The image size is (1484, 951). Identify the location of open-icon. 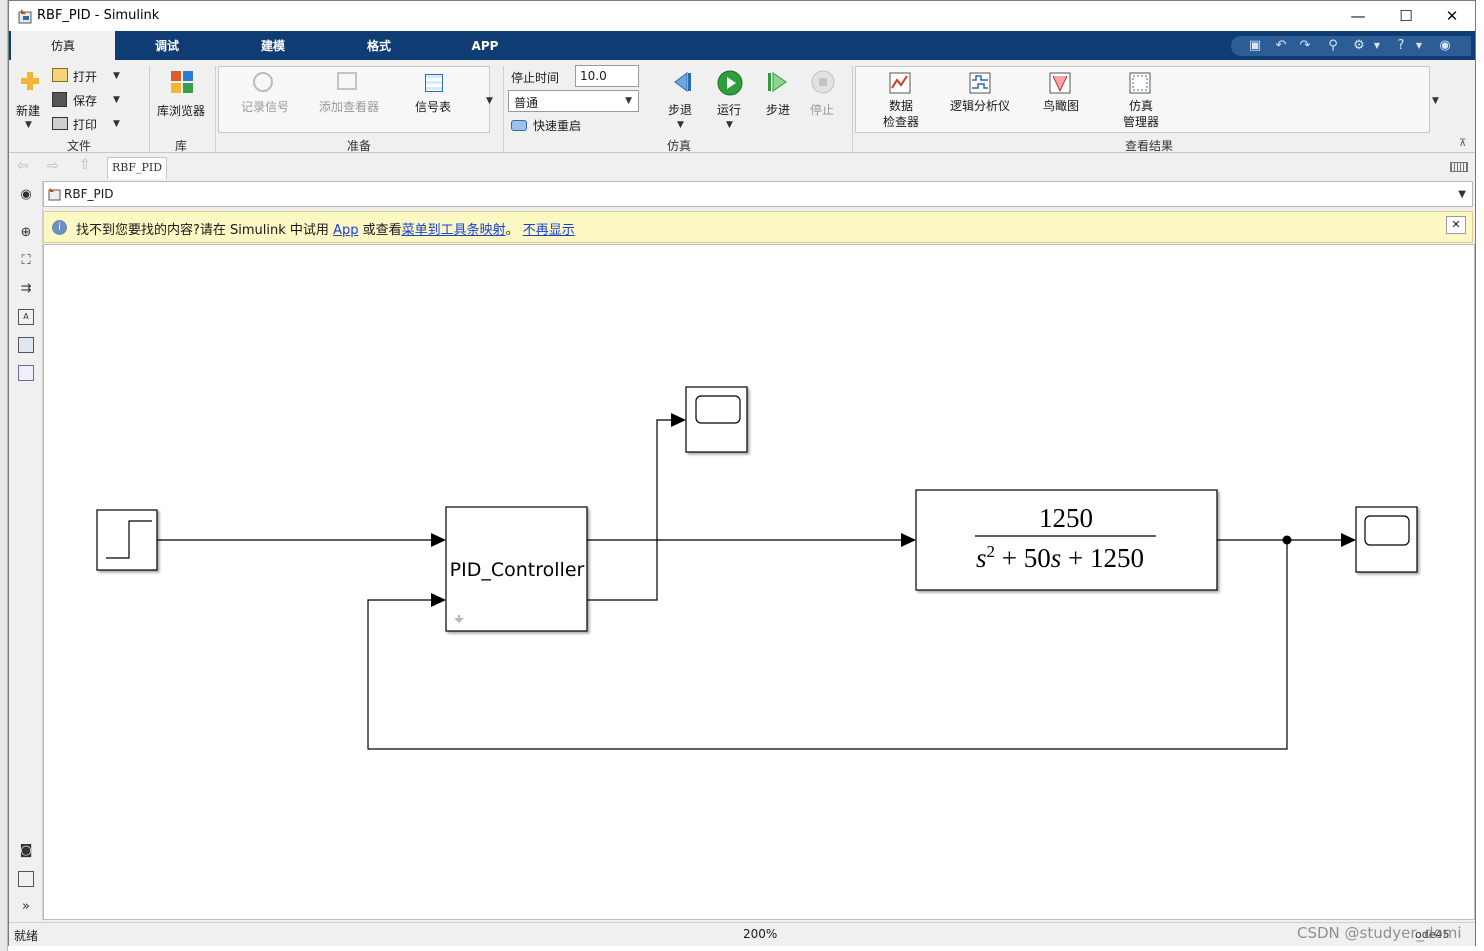
(60, 75).